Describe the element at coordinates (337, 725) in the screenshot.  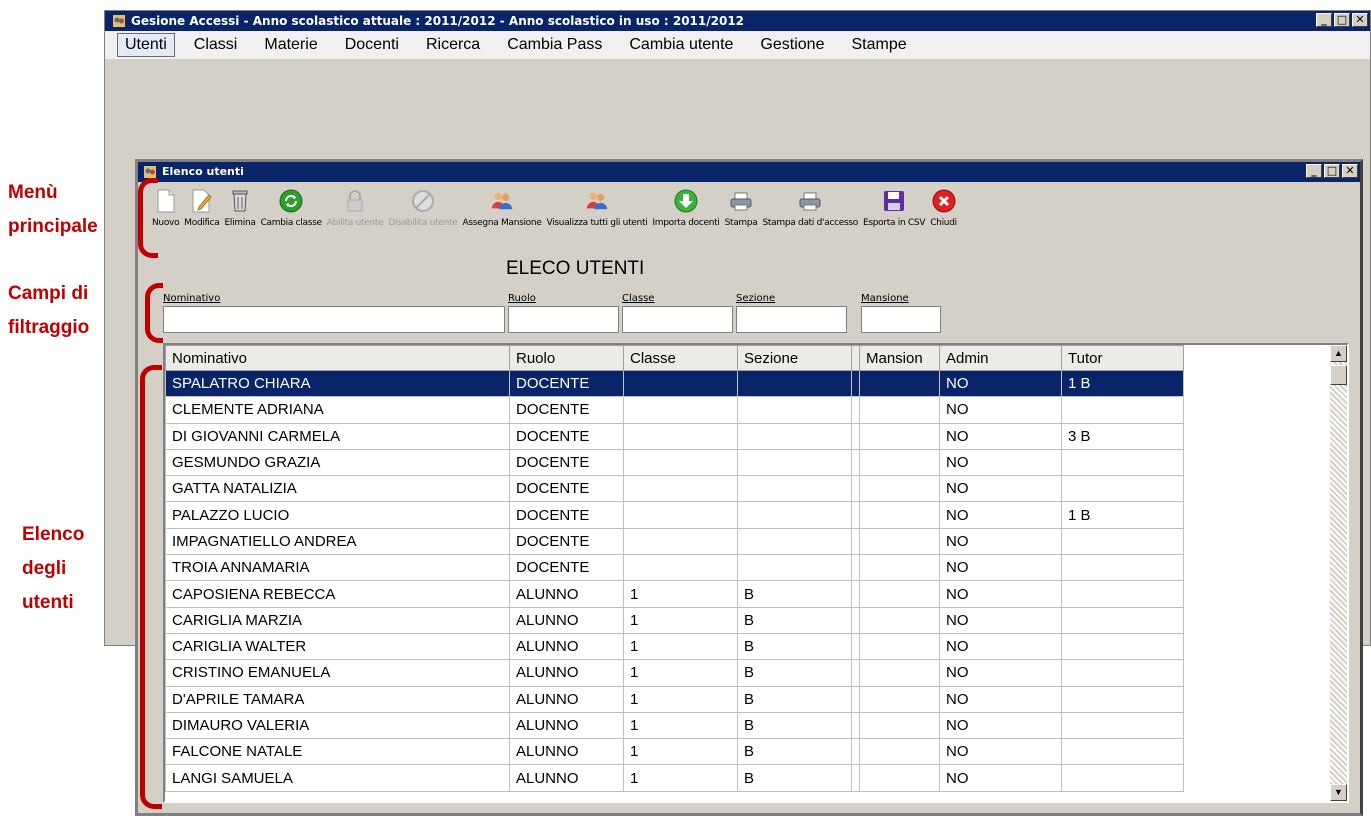
I see `table-cell: DIMAURO VALERIA` at that location.